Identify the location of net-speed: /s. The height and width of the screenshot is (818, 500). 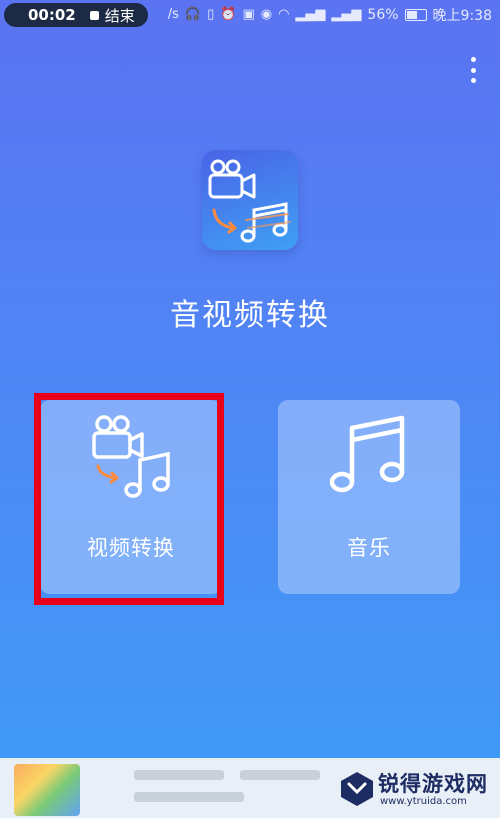
(173, 14).